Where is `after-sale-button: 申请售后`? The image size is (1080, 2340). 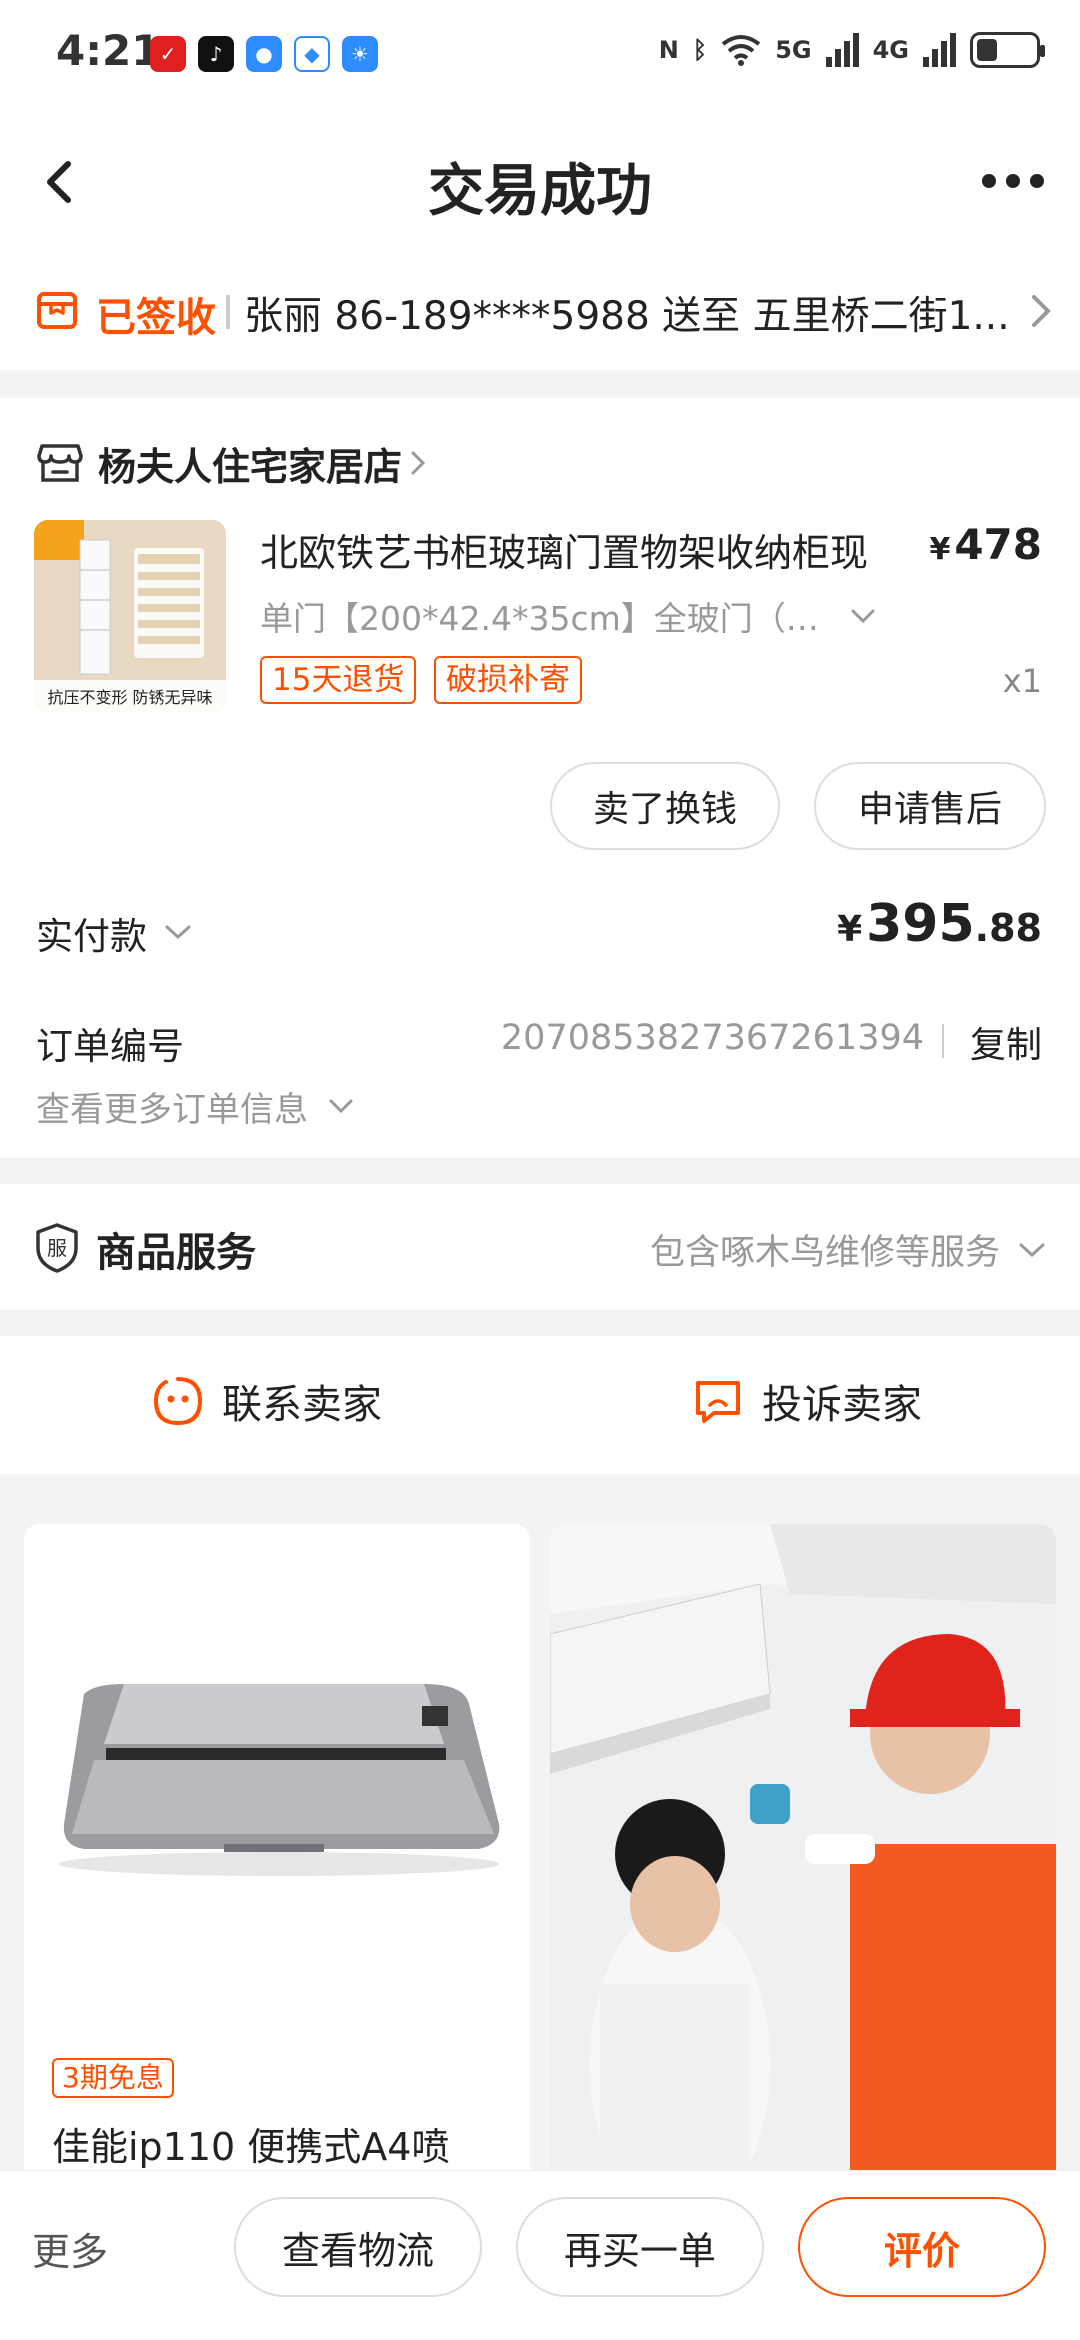 after-sale-button: 申请售后 is located at coordinates (930, 806).